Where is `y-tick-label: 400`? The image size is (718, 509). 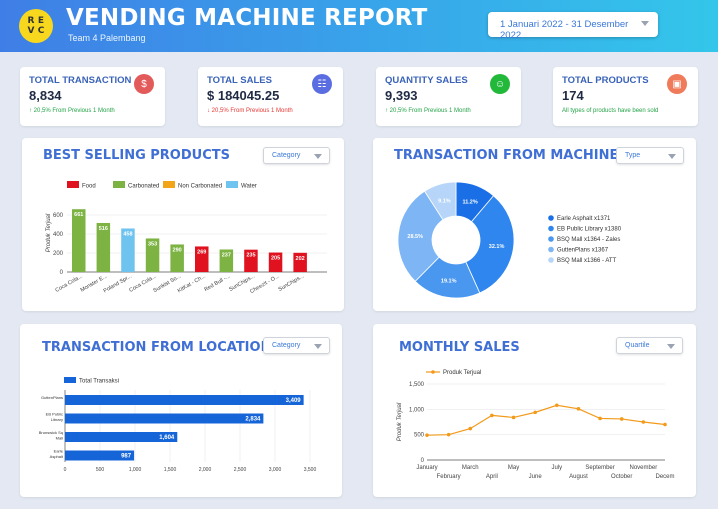
y-tick-label: 400 is located at coordinates (58, 235).